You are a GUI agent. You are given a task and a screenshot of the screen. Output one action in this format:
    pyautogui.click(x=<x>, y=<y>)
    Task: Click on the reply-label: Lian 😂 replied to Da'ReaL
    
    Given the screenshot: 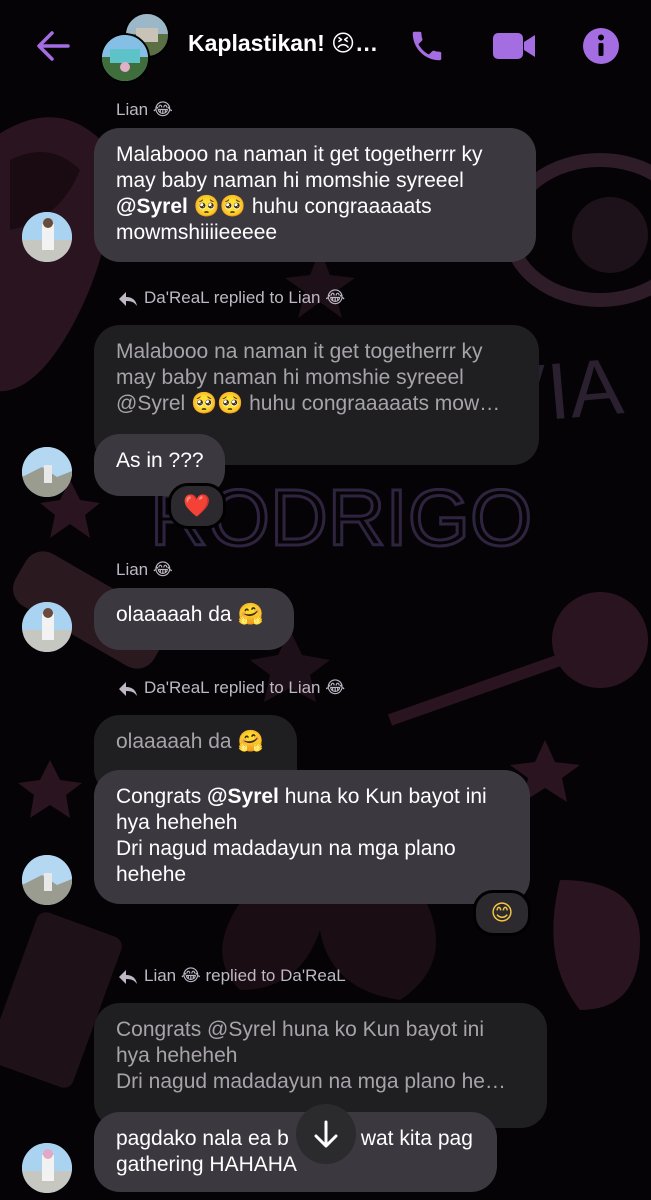 What is the action you would take?
    pyautogui.click(x=245, y=975)
    